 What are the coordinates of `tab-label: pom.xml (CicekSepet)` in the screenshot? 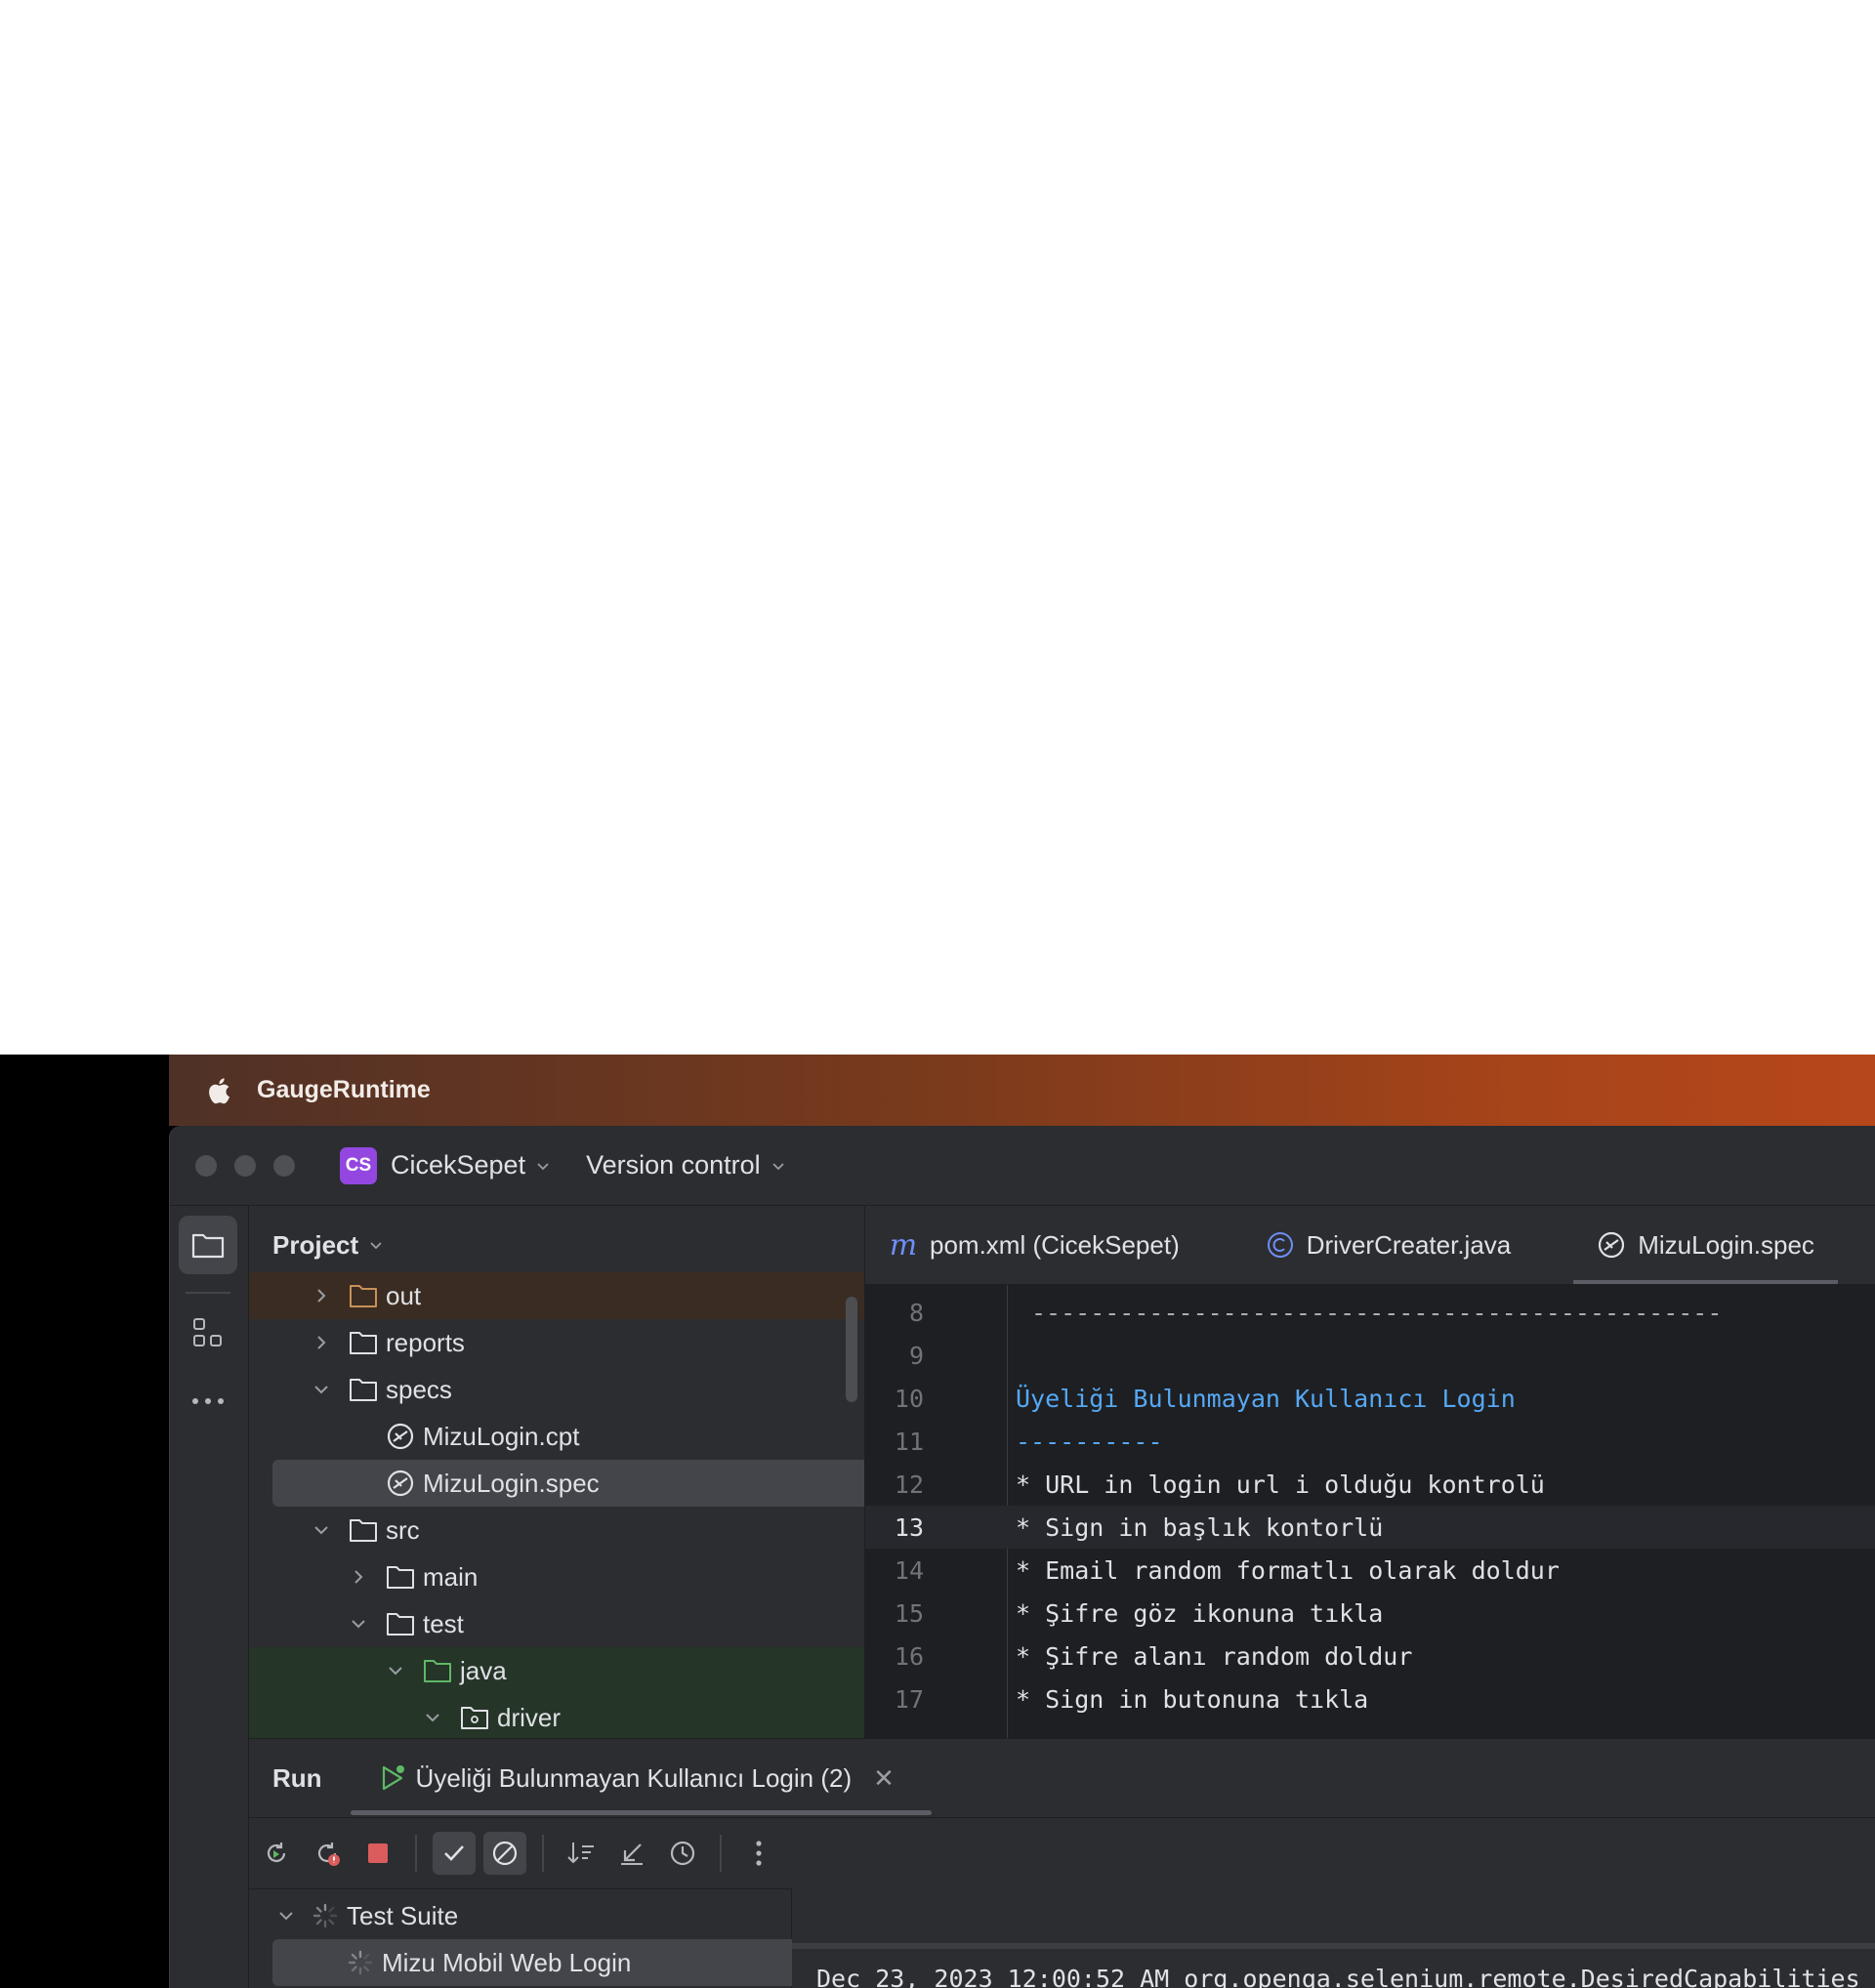 It's located at (1055, 1244).